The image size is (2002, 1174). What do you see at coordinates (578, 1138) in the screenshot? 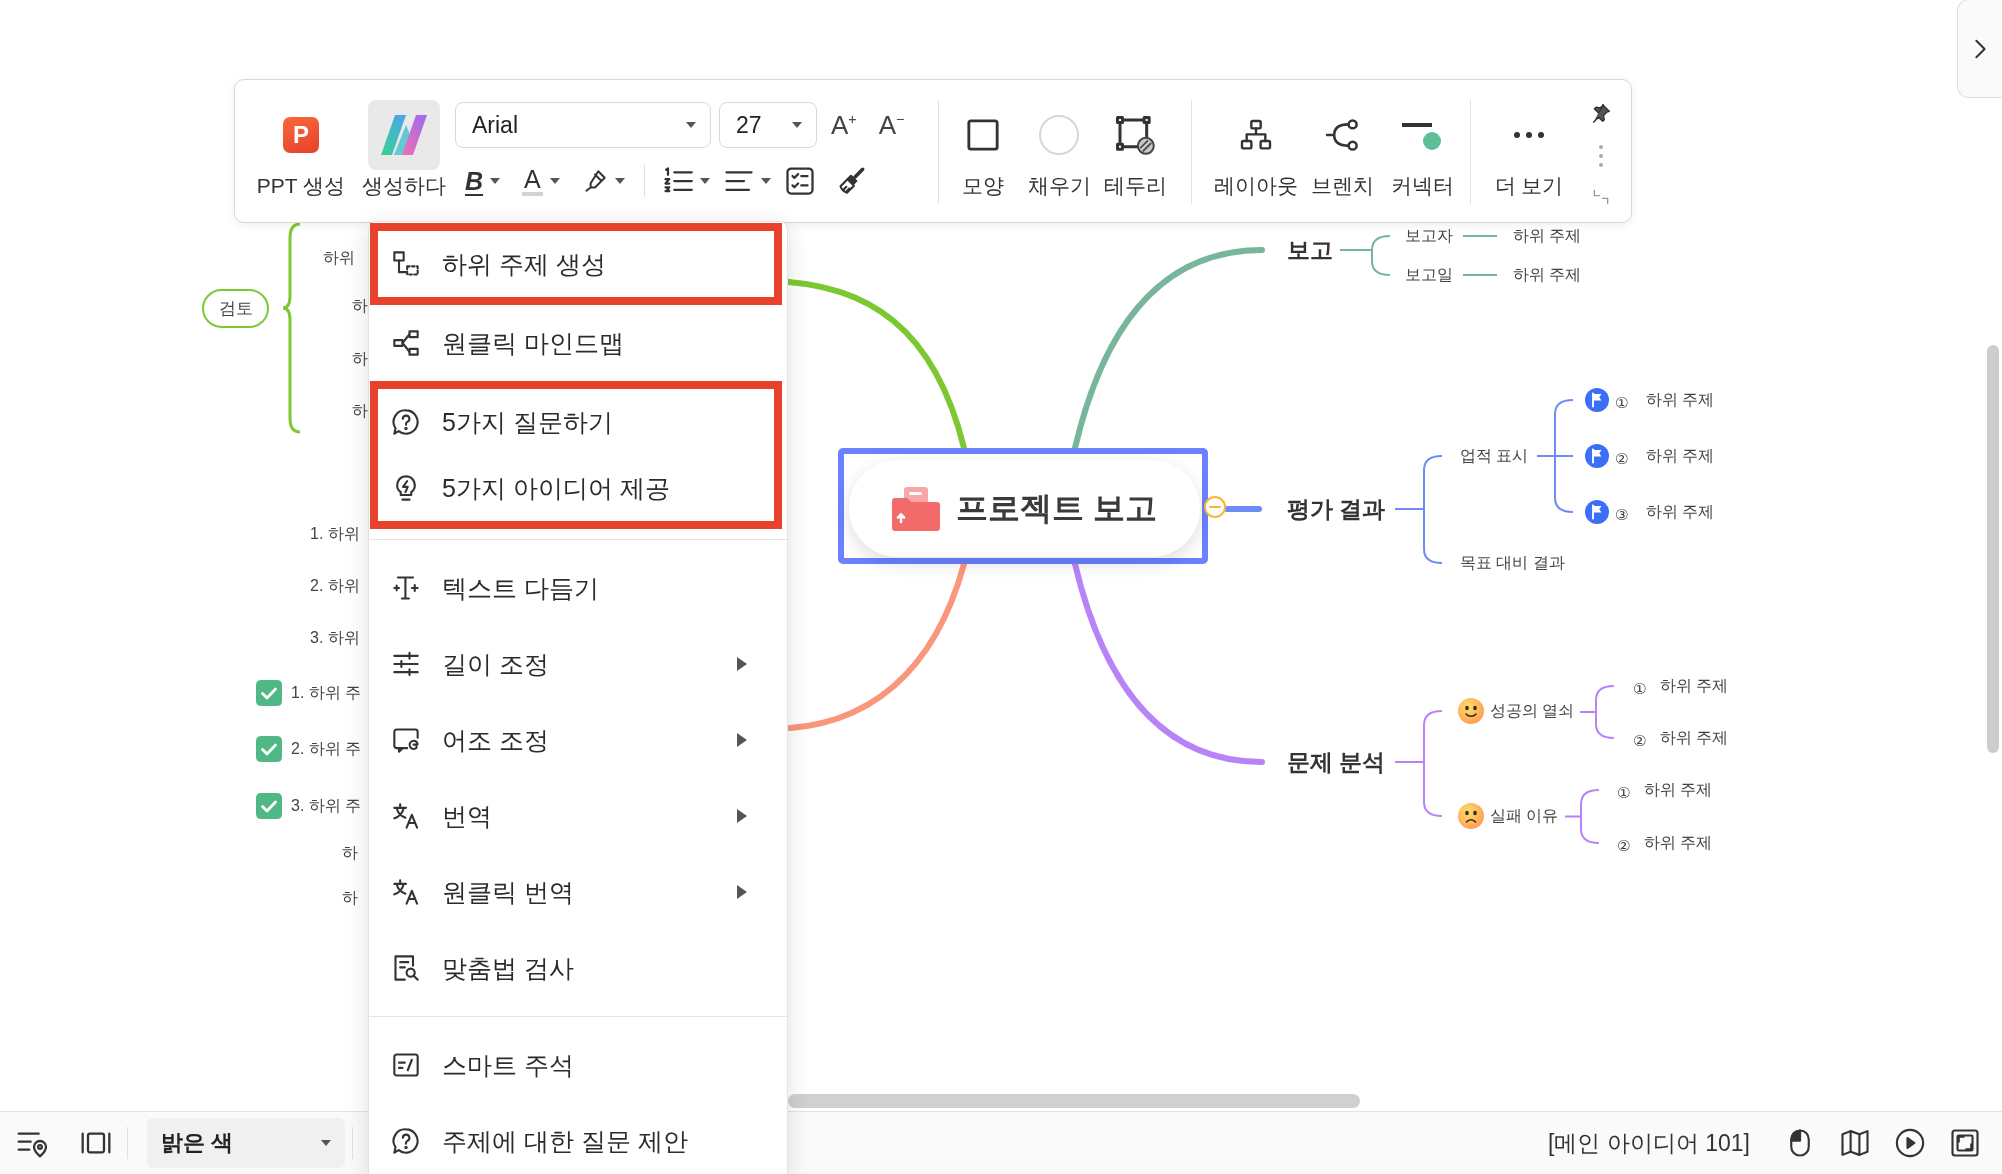
I see `menu-item: 주제에 대한 질문 제안` at bounding box center [578, 1138].